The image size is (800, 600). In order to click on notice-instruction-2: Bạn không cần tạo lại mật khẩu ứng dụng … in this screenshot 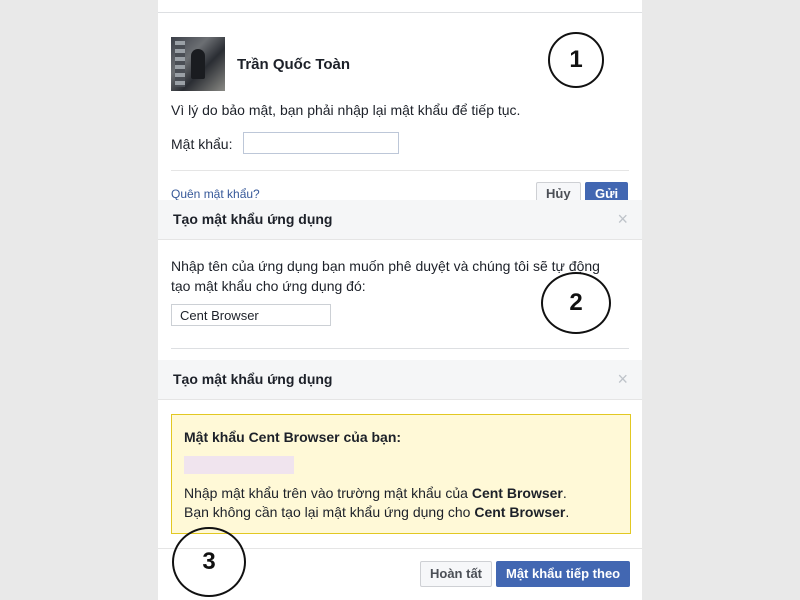, I will do `click(376, 512)`.